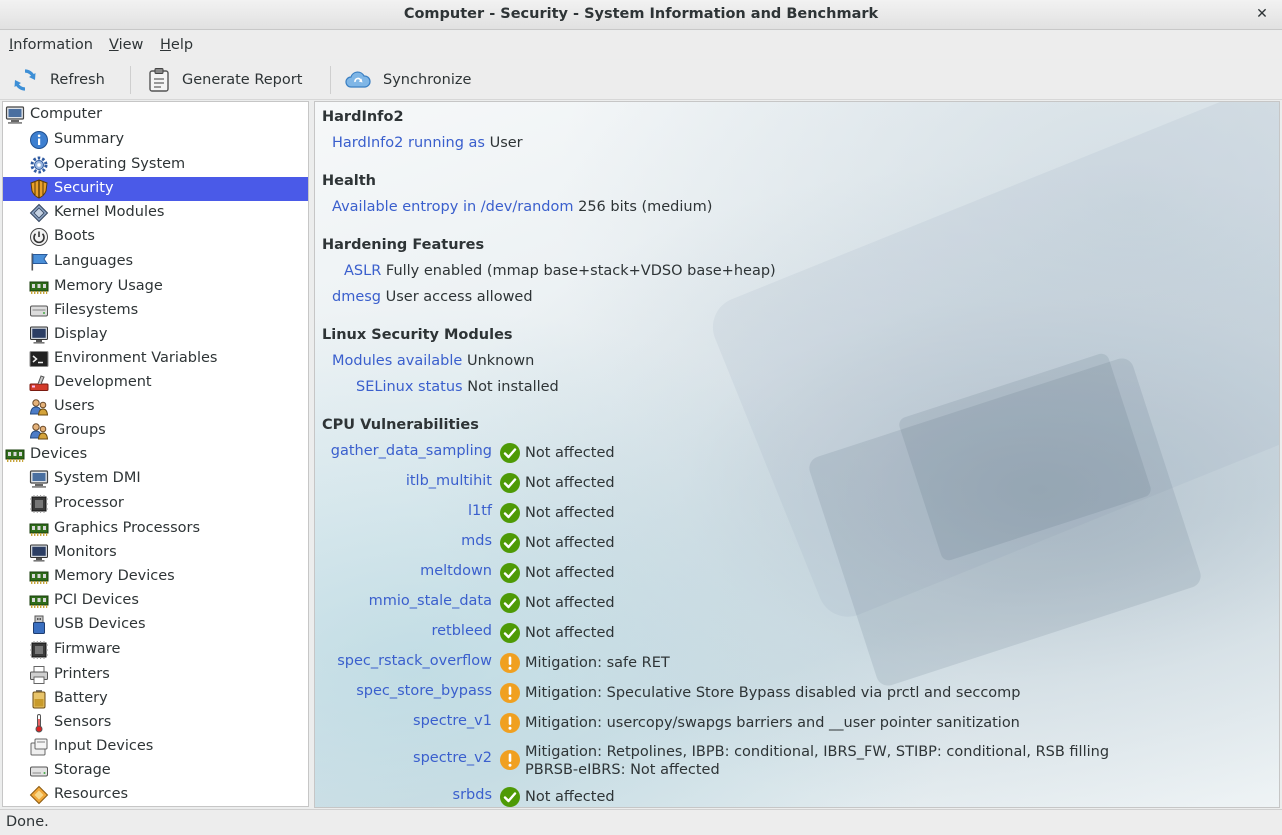 The width and height of the screenshot is (1282, 835). I want to click on section-title-cpu-vulnerabilities: CPU Vulnerabilities, so click(400, 425).